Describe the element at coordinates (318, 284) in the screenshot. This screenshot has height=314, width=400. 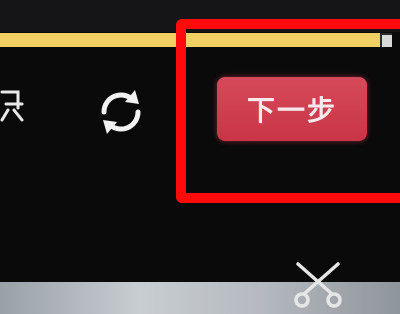
I see `scissors-icon` at that location.